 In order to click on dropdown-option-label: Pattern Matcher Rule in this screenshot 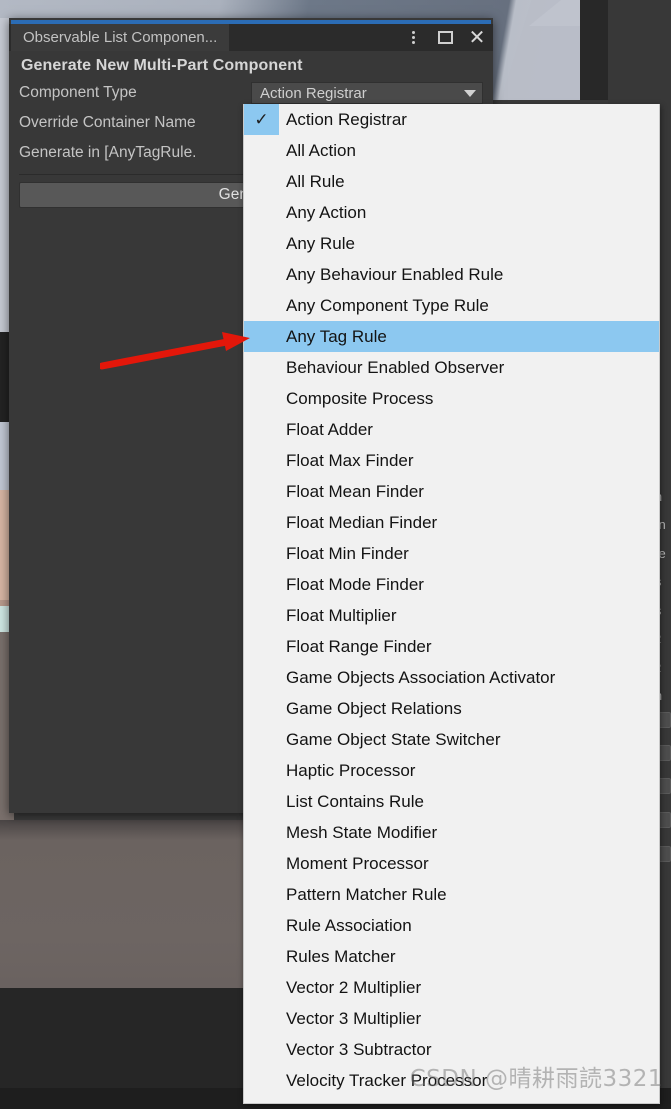, I will do `click(366, 894)`.